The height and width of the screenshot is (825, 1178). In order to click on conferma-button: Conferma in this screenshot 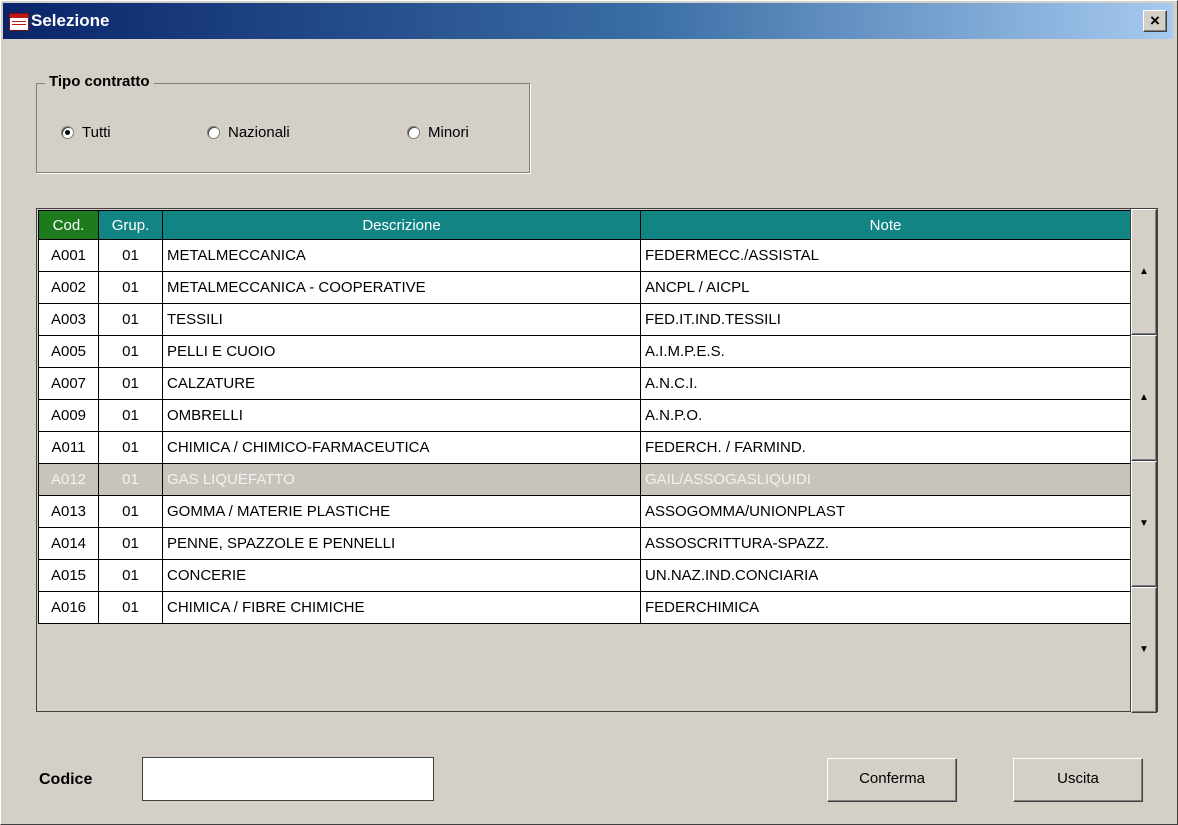, I will do `click(892, 780)`.